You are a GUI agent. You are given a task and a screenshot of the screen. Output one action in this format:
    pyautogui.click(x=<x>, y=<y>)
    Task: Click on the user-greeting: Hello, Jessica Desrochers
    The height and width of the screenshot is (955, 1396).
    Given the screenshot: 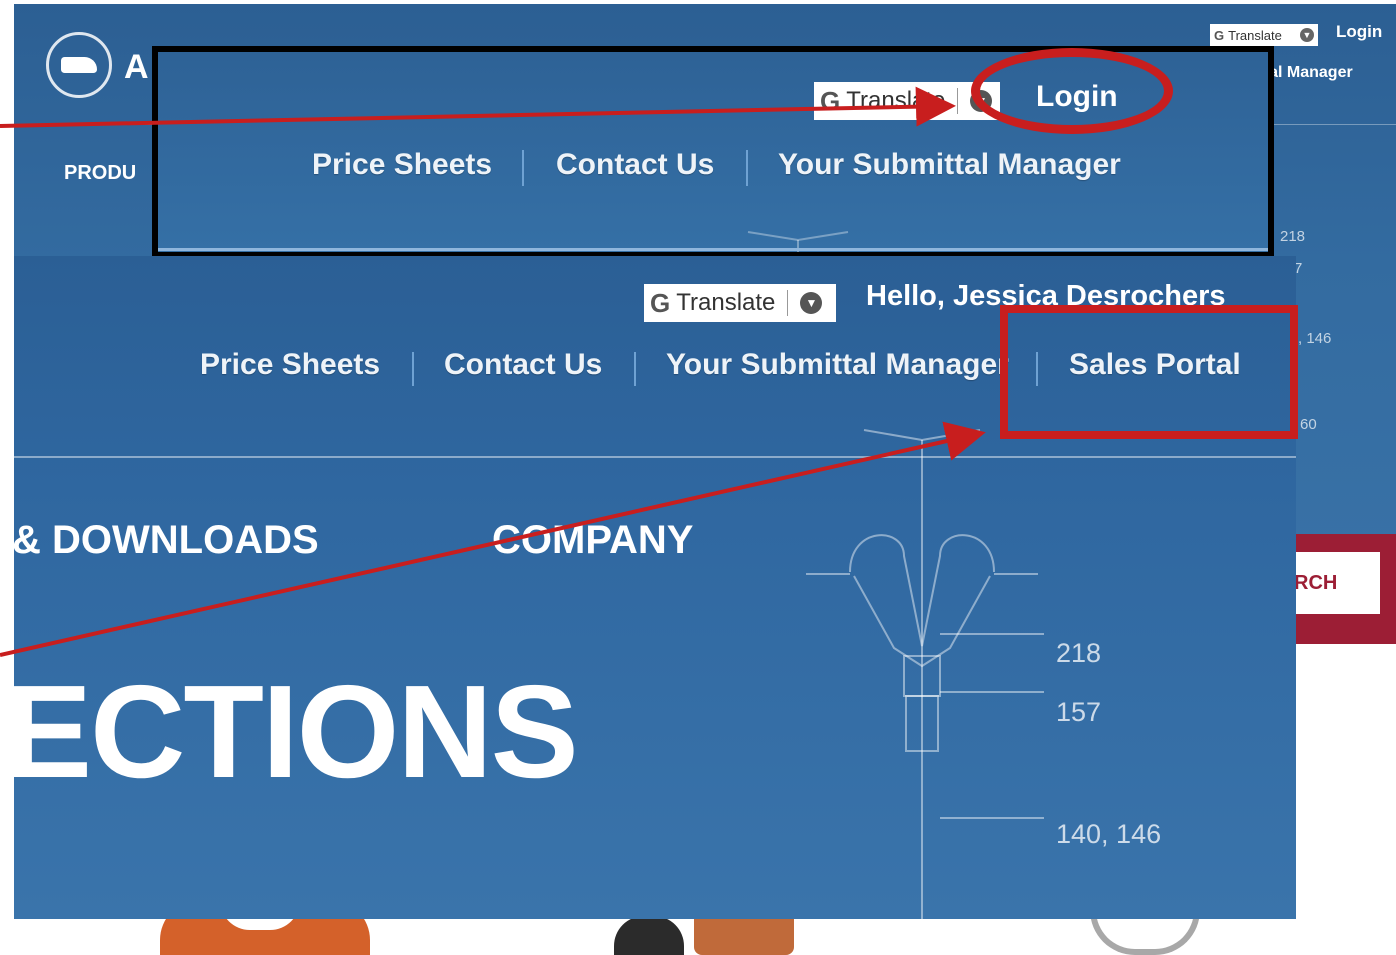 What is the action you would take?
    pyautogui.click(x=1045, y=296)
    